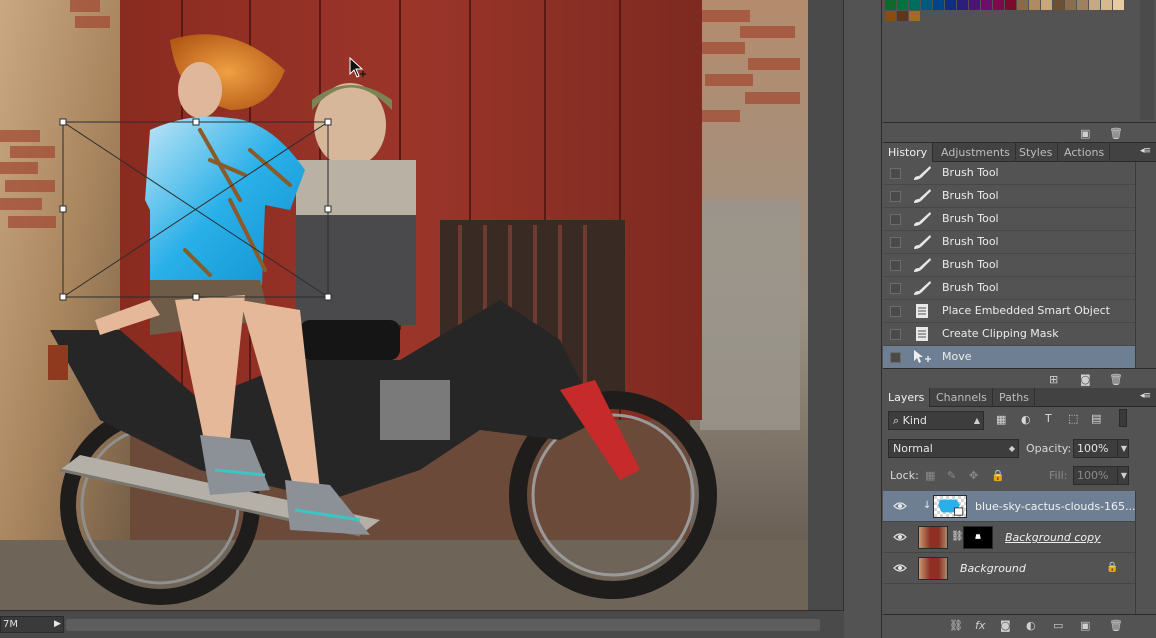  What do you see at coordinates (1147, 60) in the screenshot?
I see `swatches-scrollbar` at bounding box center [1147, 60].